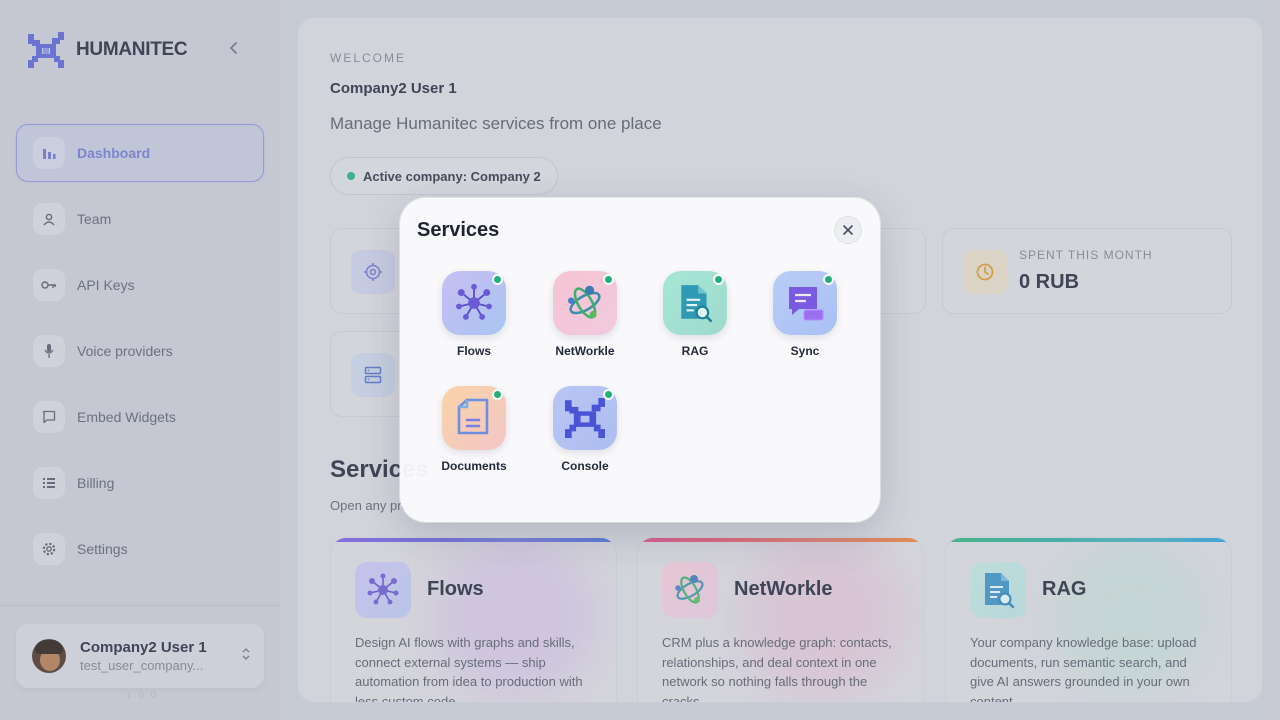 The image size is (1280, 720). What do you see at coordinates (695, 303) in the screenshot?
I see `rag-icon` at bounding box center [695, 303].